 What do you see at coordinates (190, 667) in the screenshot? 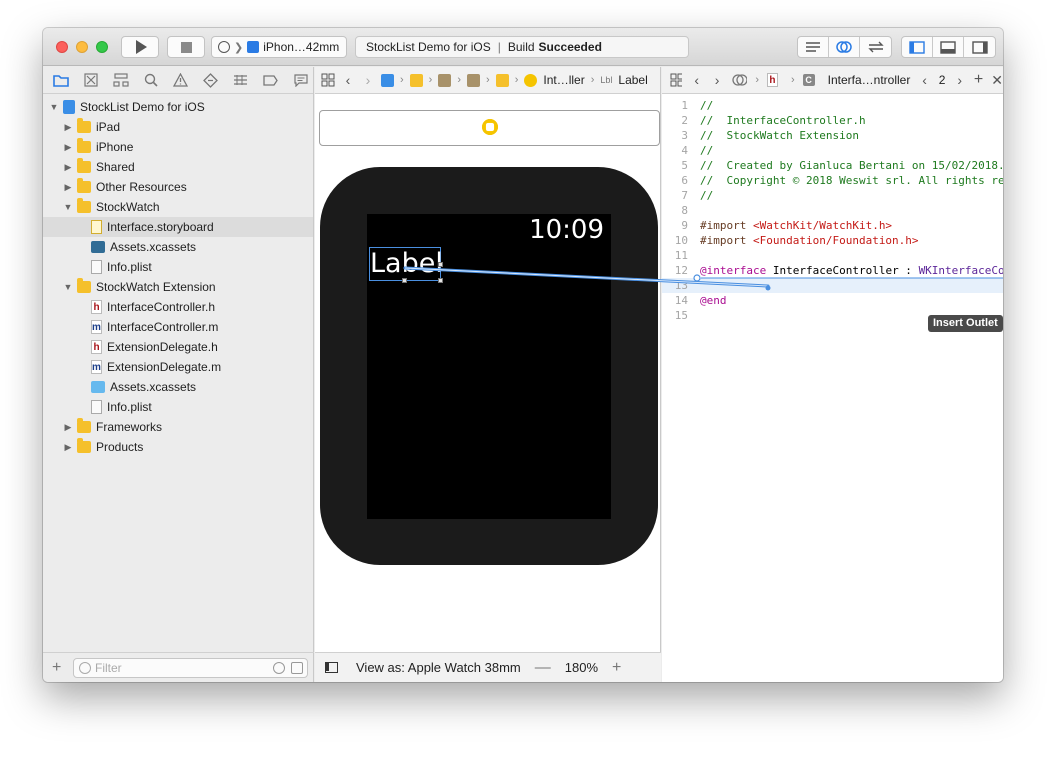
I see `filter-field: Filter` at bounding box center [190, 667].